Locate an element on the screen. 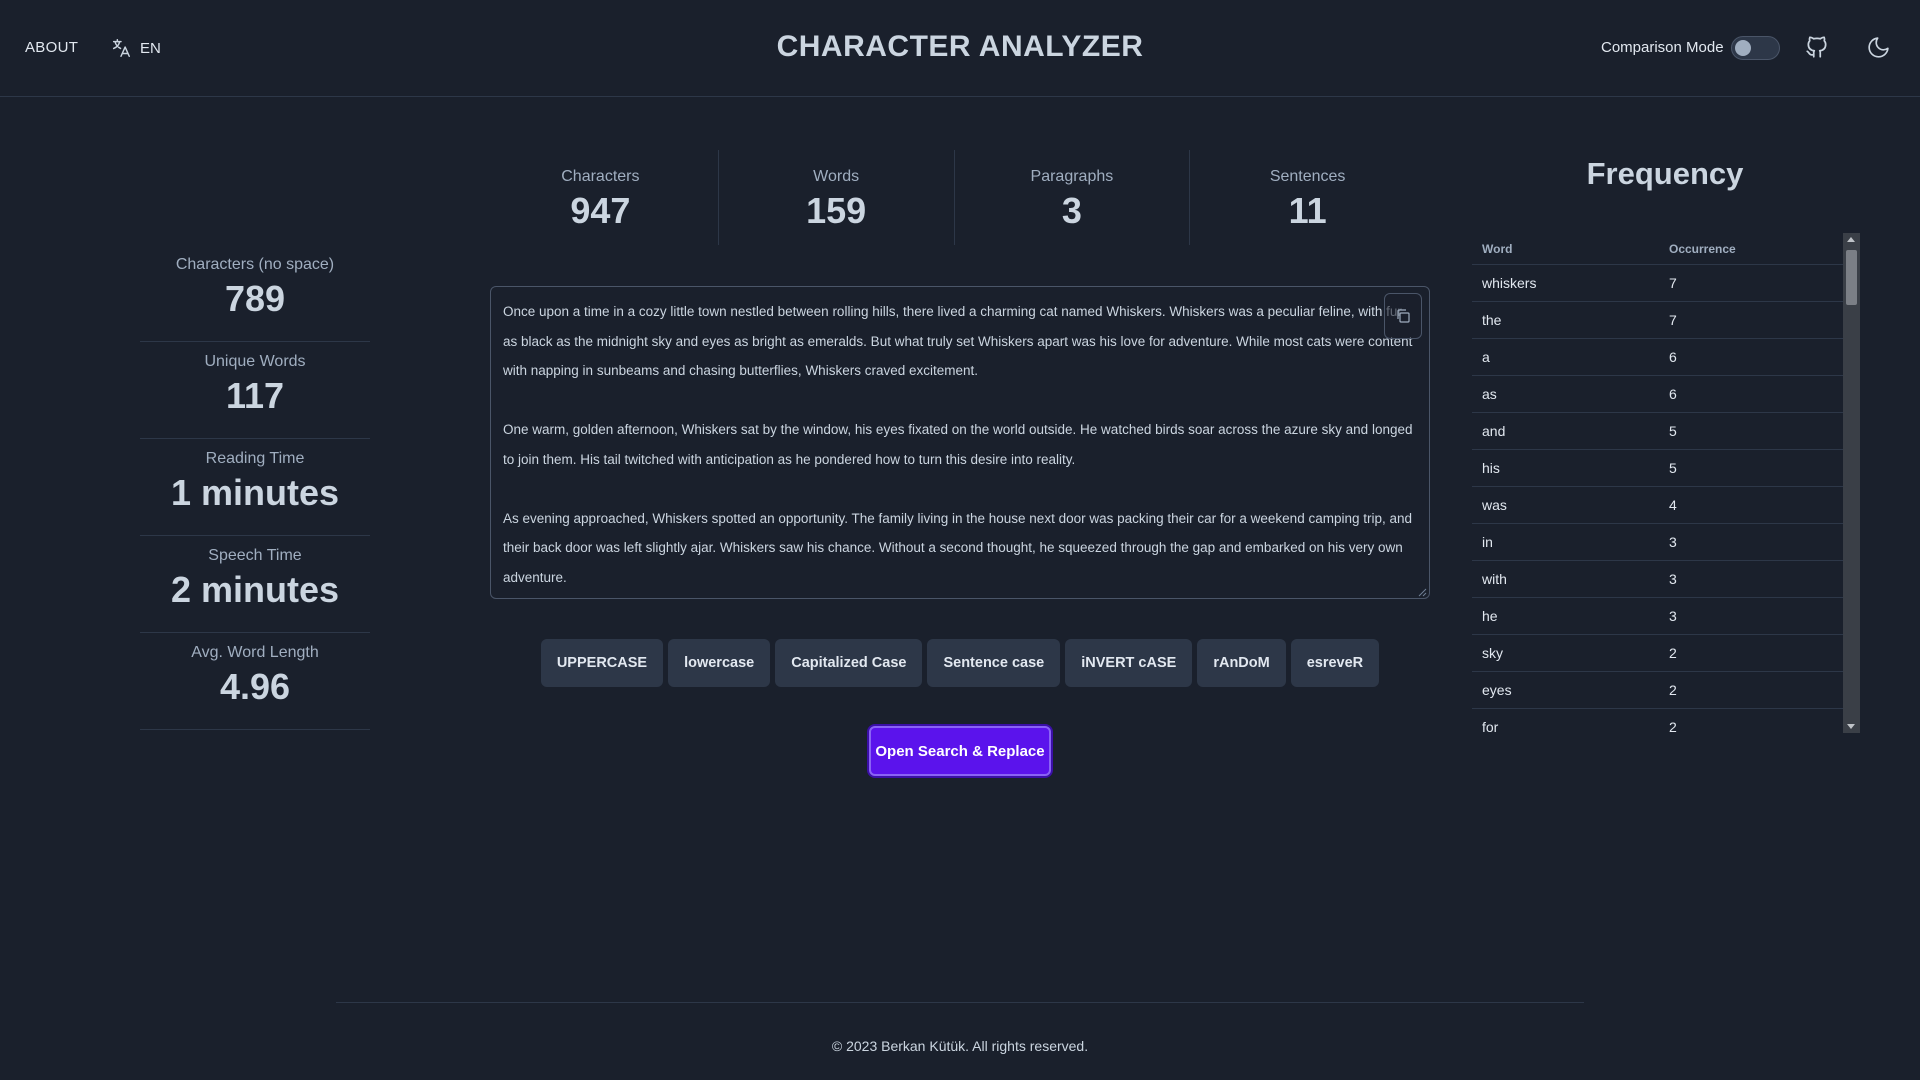 The width and height of the screenshot is (1920, 1080). footer-divider is located at coordinates (960, 1002).